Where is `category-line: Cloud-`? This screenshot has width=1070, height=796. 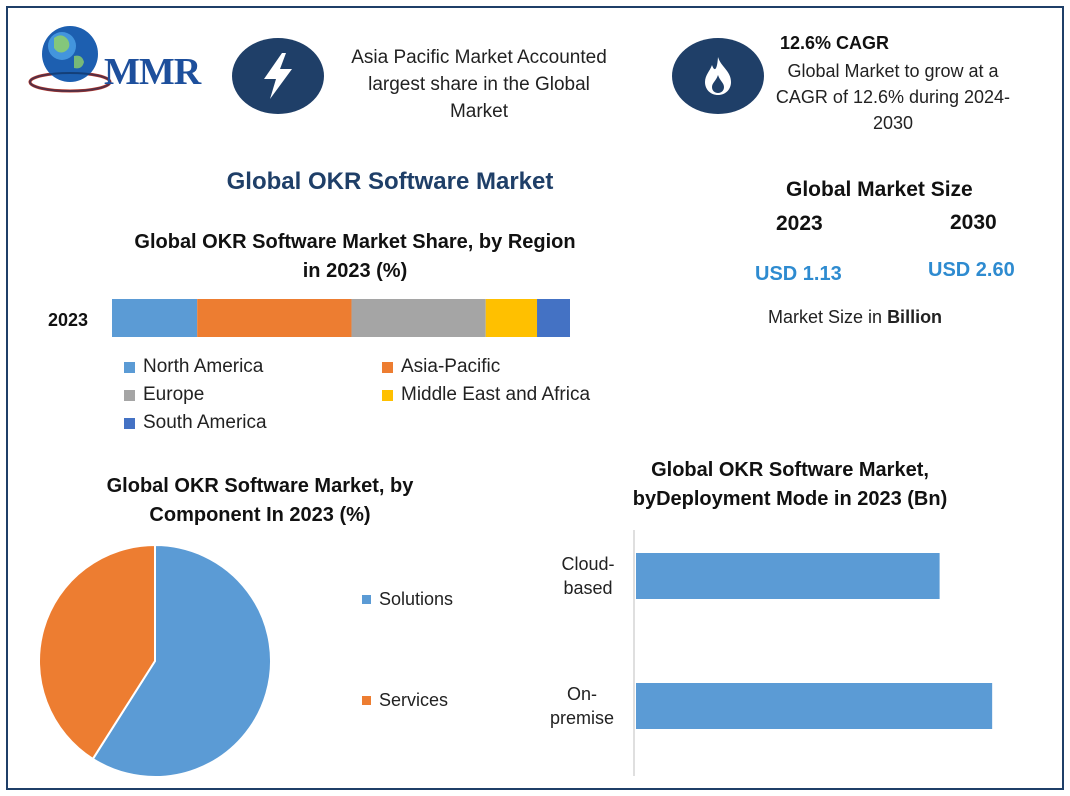 category-line: Cloud- is located at coordinates (588, 564).